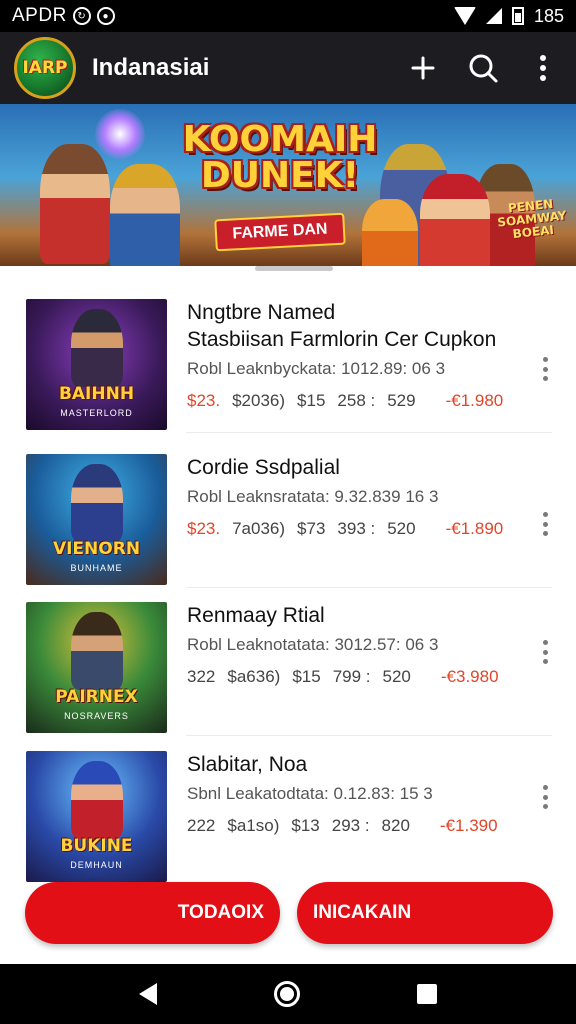 Image resolution: width=576 pixels, height=1024 pixels. I want to click on price-4: 799 :, so click(351, 676).